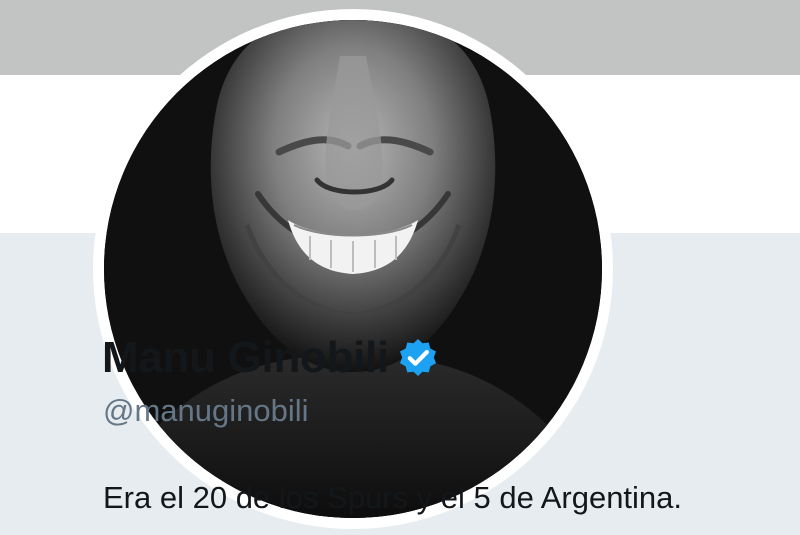 The height and width of the screenshot is (535, 800). I want to click on verified-badge-icon, so click(418, 358).